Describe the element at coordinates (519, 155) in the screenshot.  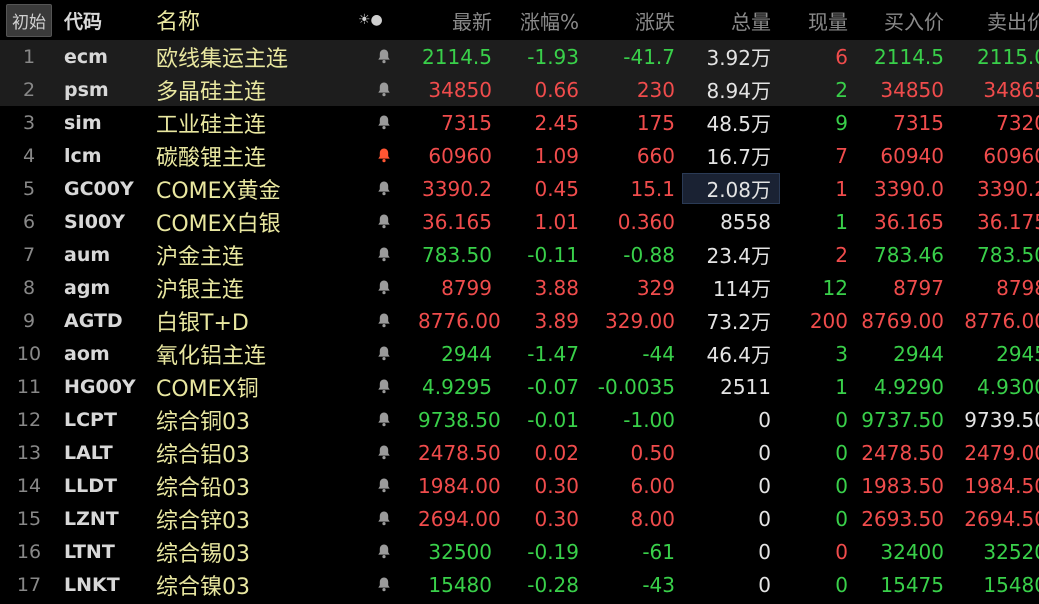
I see `table-row: 4 lcm 碳酸锂主连 60960 1.09 660 16.7万 7 60940 60960` at that location.